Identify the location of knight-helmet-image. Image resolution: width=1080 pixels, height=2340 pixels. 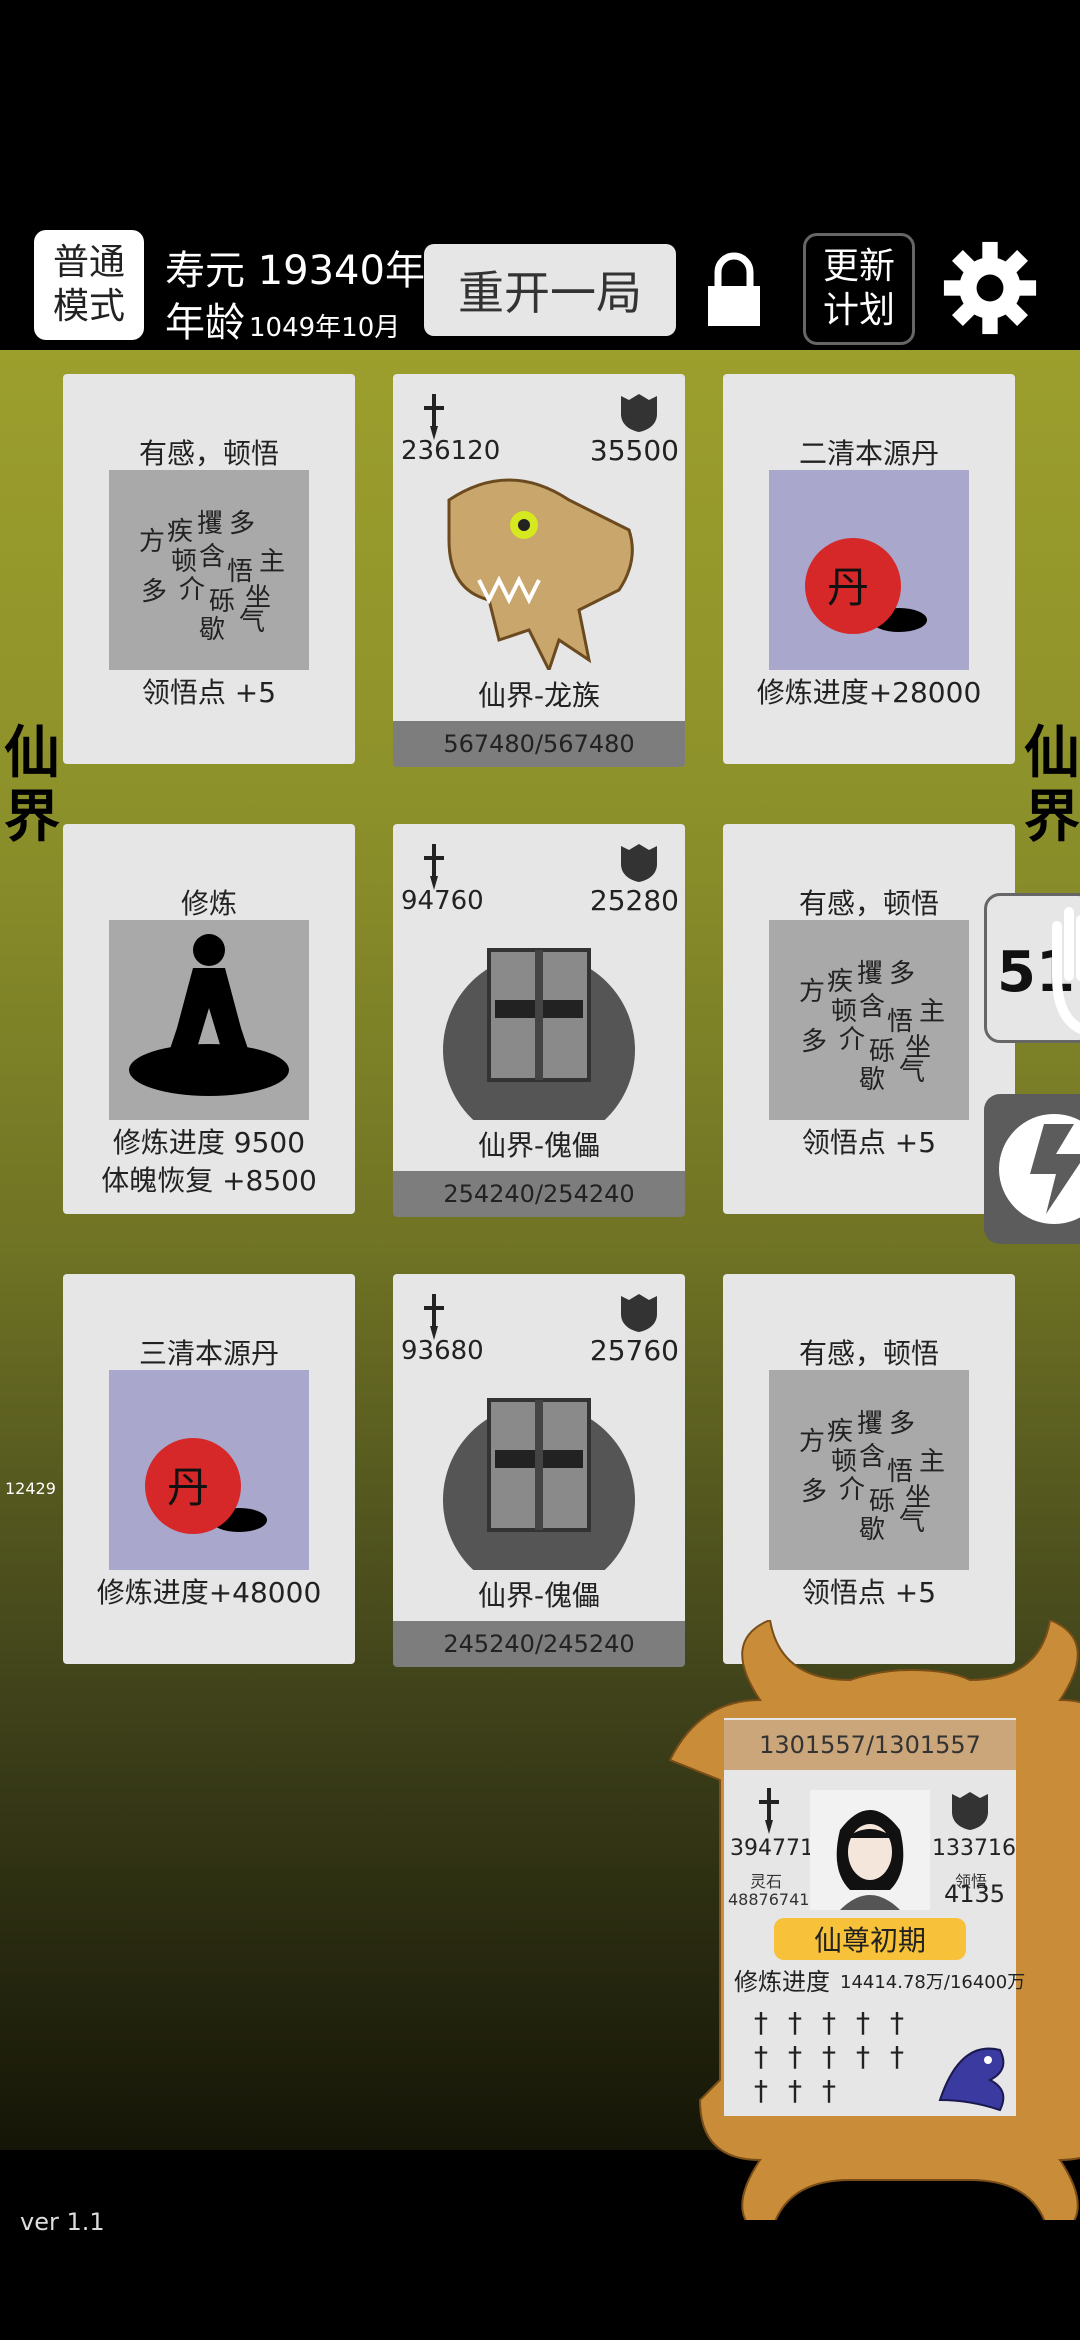
(539, 1020).